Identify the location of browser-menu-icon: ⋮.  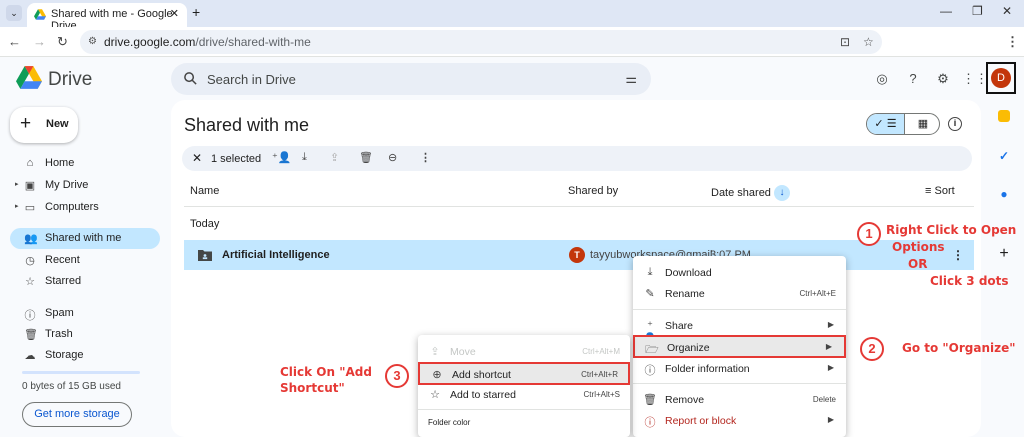
(1012, 42).